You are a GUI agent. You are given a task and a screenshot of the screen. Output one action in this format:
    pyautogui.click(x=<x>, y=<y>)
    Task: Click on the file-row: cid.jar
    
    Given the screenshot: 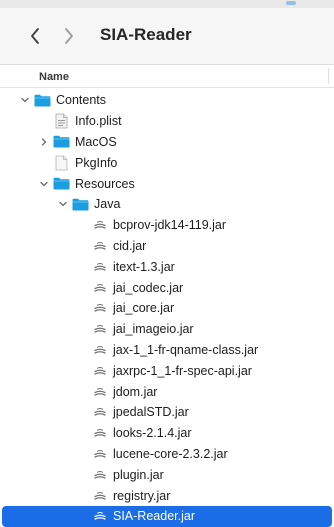 What is the action you would take?
    pyautogui.click(x=167, y=246)
    